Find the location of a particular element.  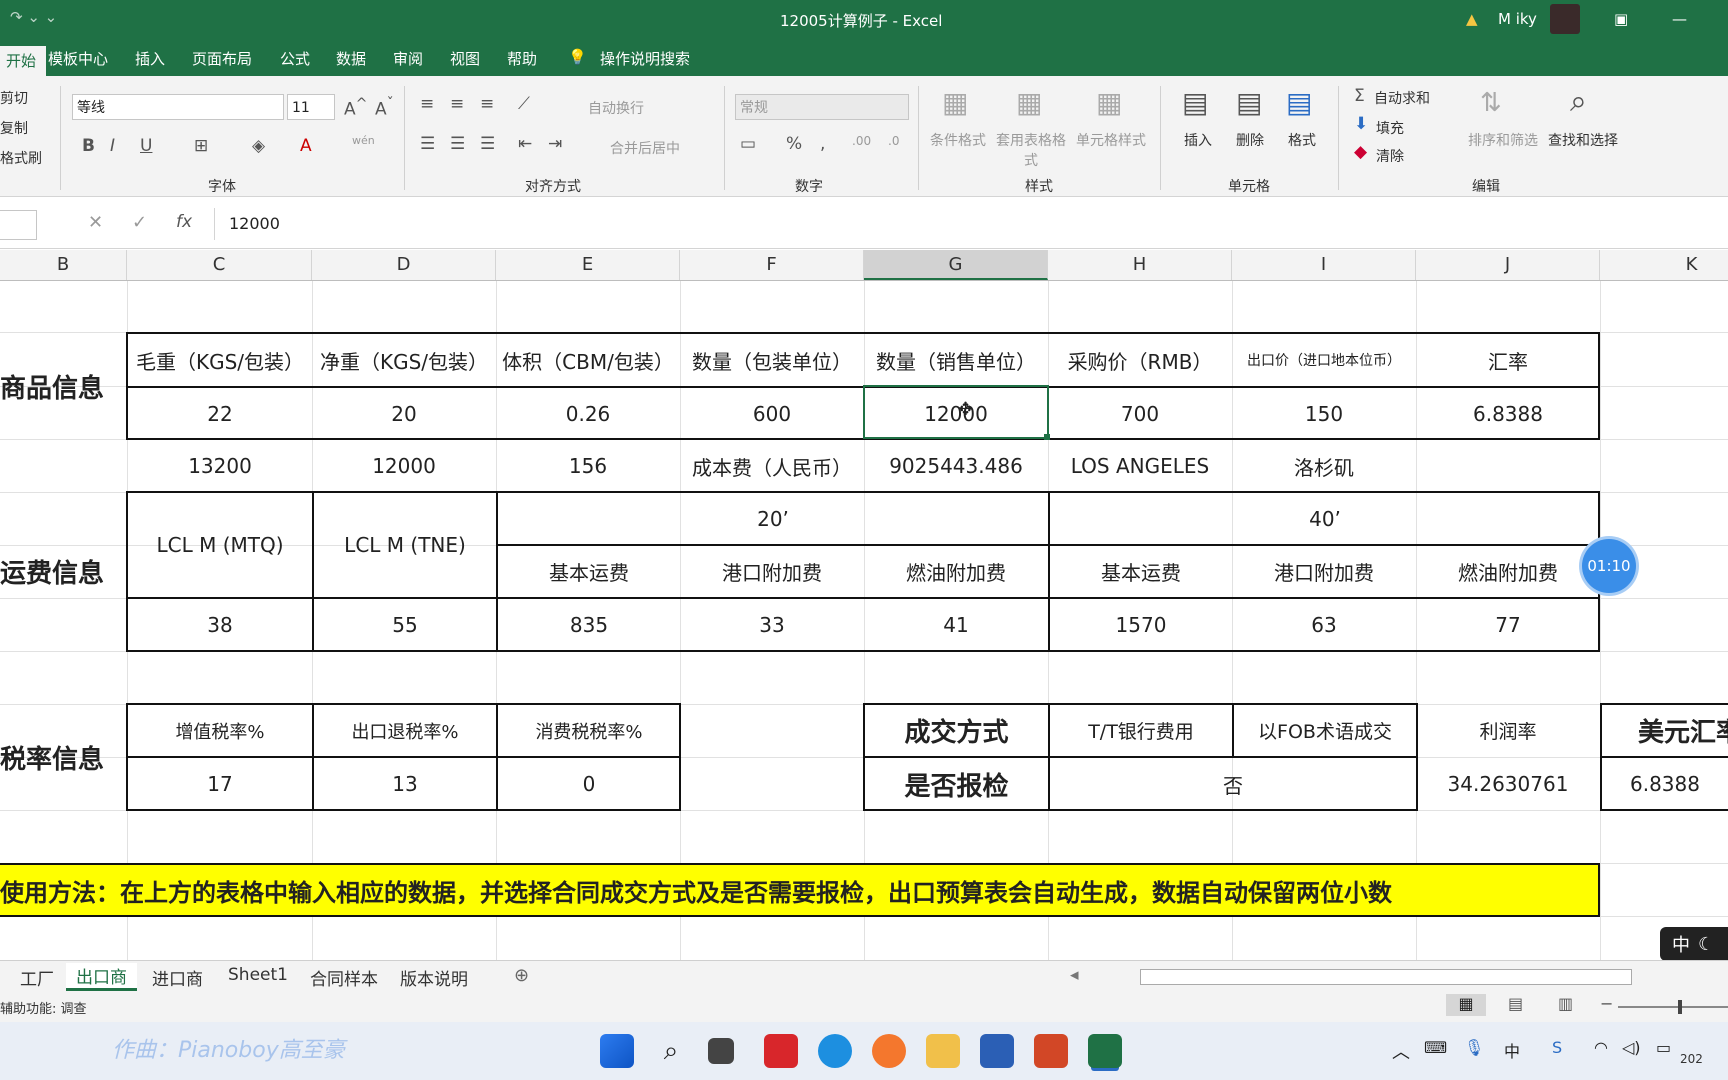

tab-data: 数据 is located at coordinates (351, 58).